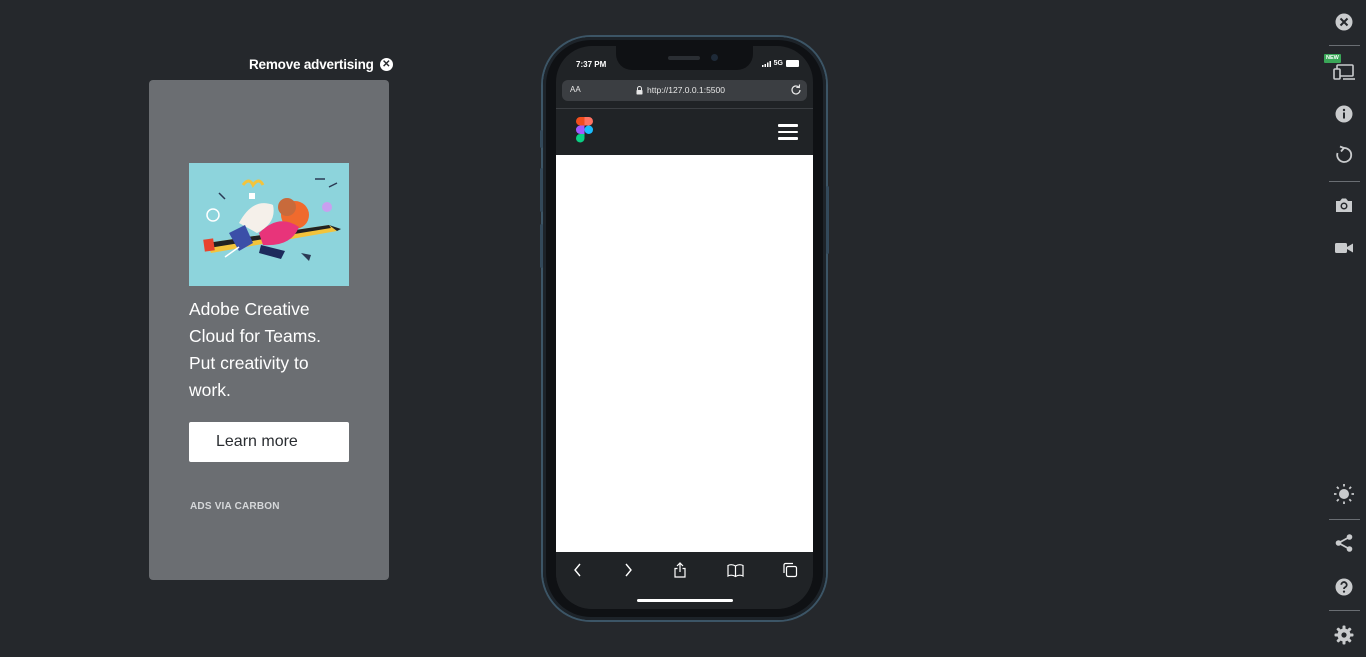 The height and width of the screenshot is (657, 1366). Describe the element at coordinates (684, 353) in the screenshot. I see `page-content` at that location.